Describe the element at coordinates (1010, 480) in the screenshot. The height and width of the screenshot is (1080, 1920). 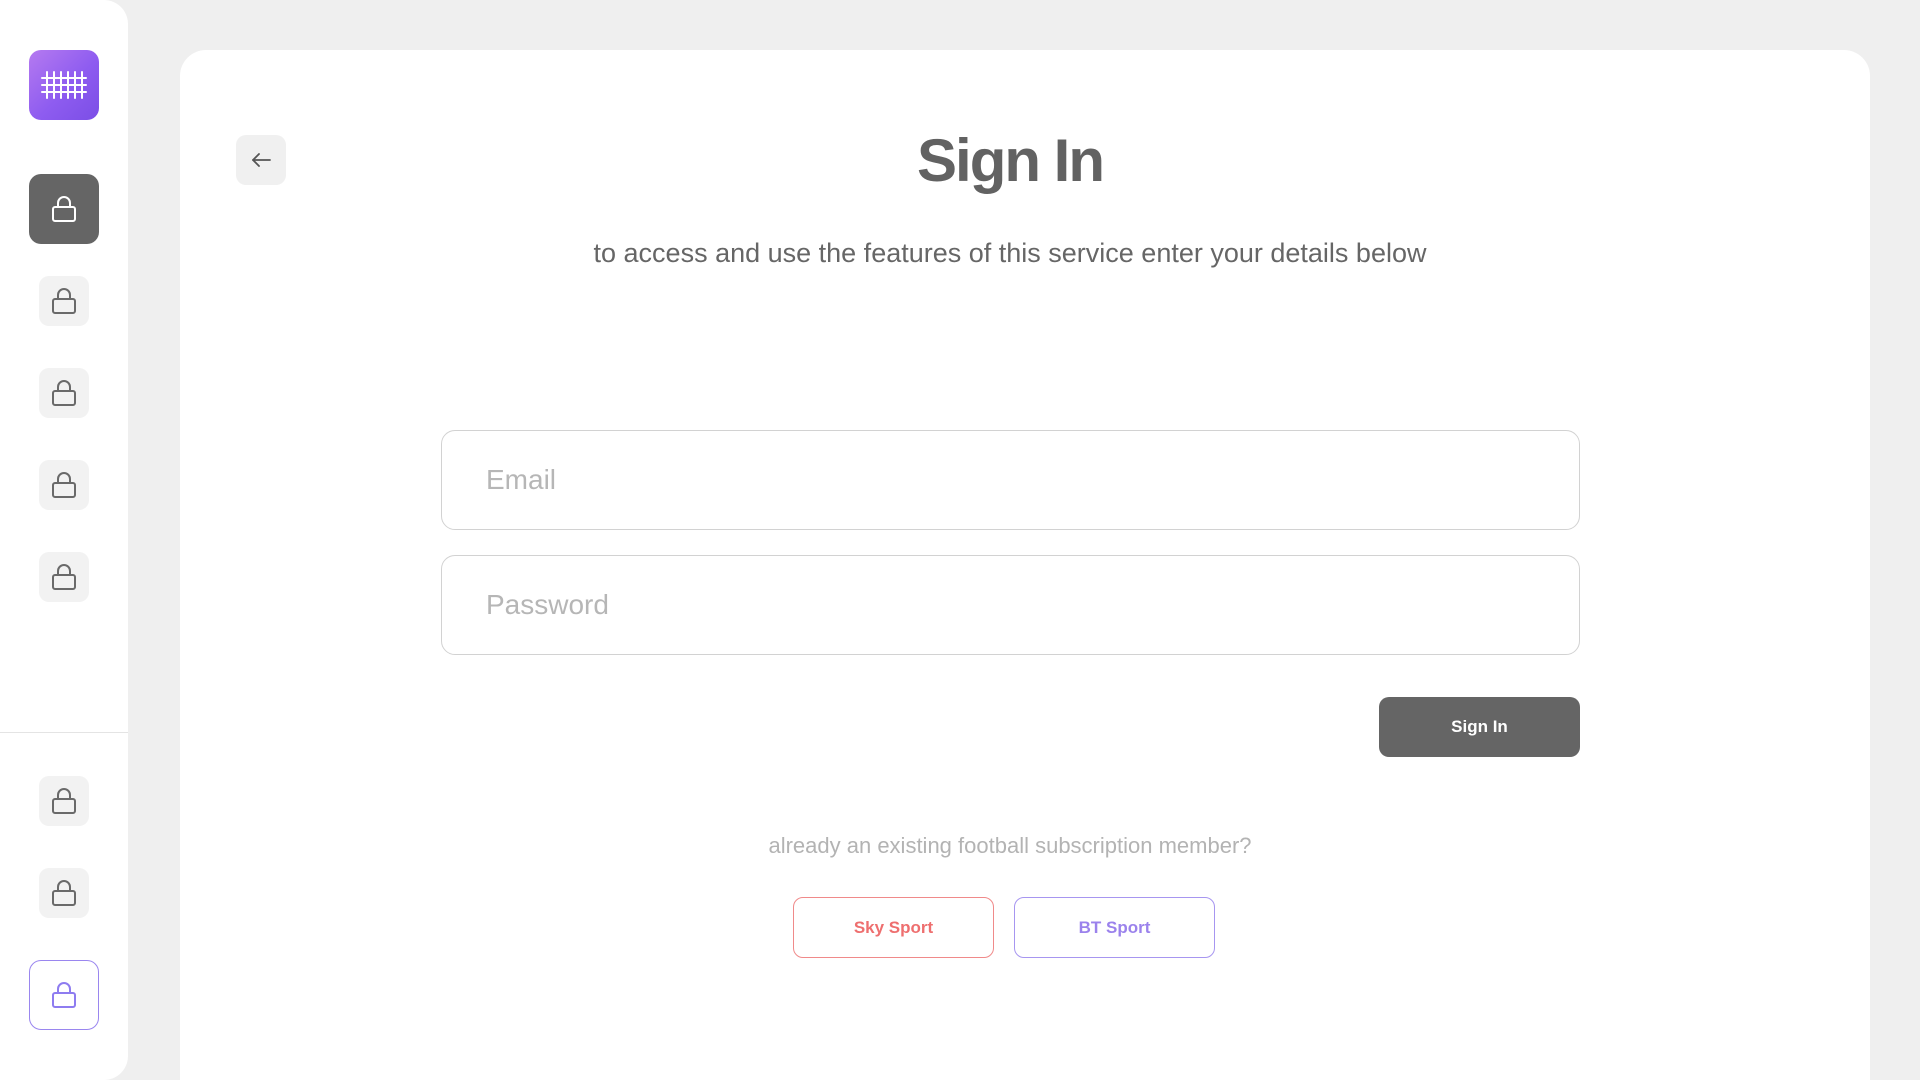
I see `email-field` at that location.